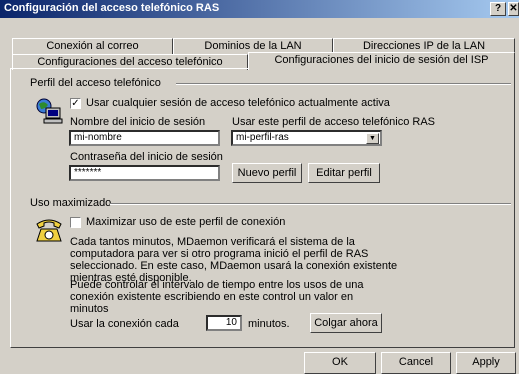  Describe the element at coordinates (49, 230) in the screenshot. I see `telephone-icon` at that location.